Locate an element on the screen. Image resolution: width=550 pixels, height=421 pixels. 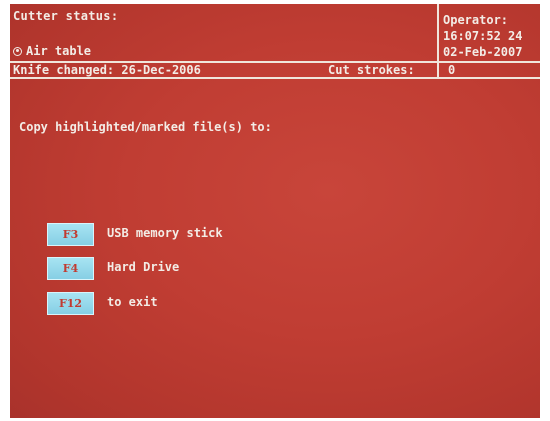
knife-changed-status: Knife changed: 26-Dec-2006 is located at coordinates (107, 70).